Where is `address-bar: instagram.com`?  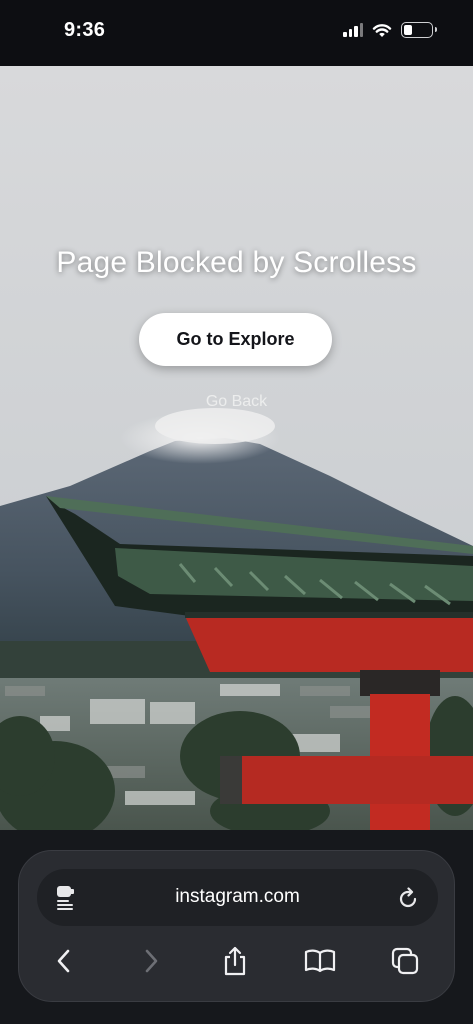 address-bar: instagram.com is located at coordinates (237, 897).